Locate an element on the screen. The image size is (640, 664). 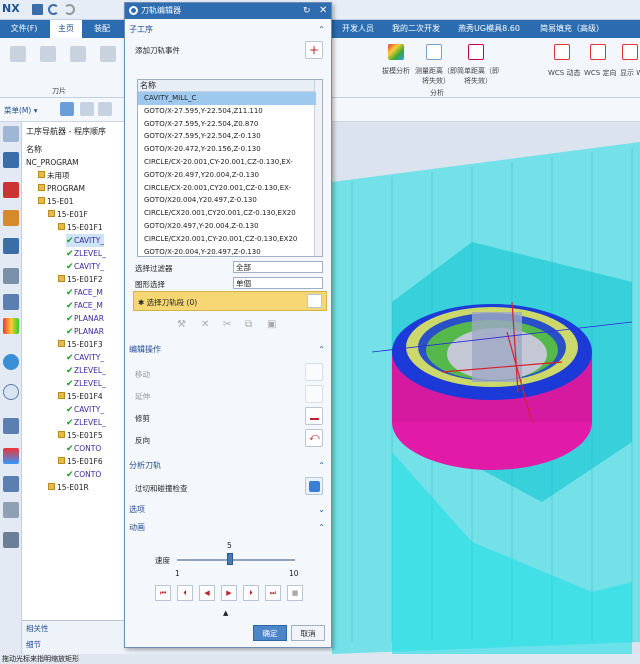
details-panel: 细节 is located at coordinates (33, 644).